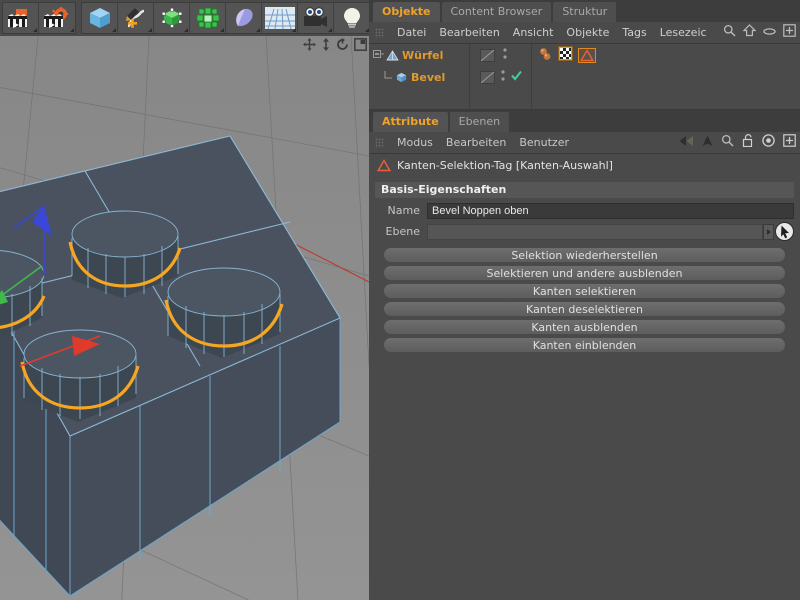 This screenshot has height=600, width=800. Describe the element at coordinates (769, 32) in the screenshot. I see `oval-icon` at that location.